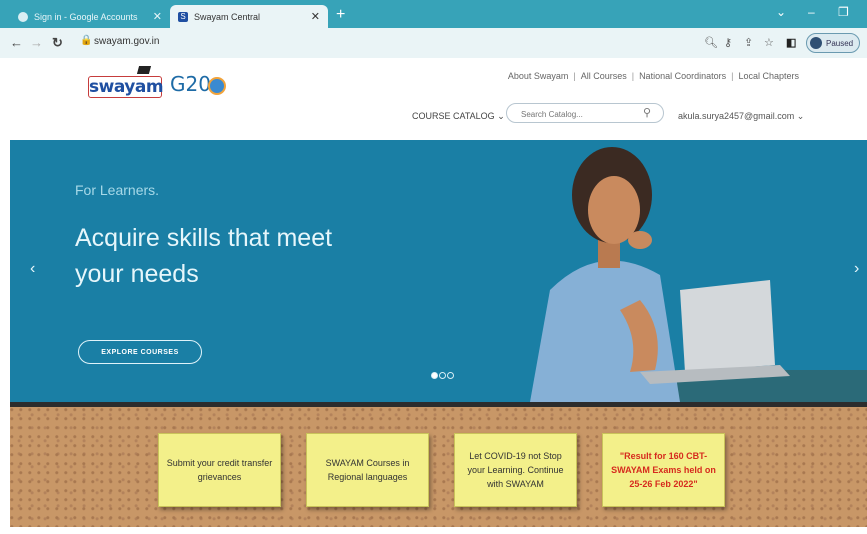 The height and width of the screenshot is (534, 867). I want to click on profile-paused-button: Paused, so click(833, 43).